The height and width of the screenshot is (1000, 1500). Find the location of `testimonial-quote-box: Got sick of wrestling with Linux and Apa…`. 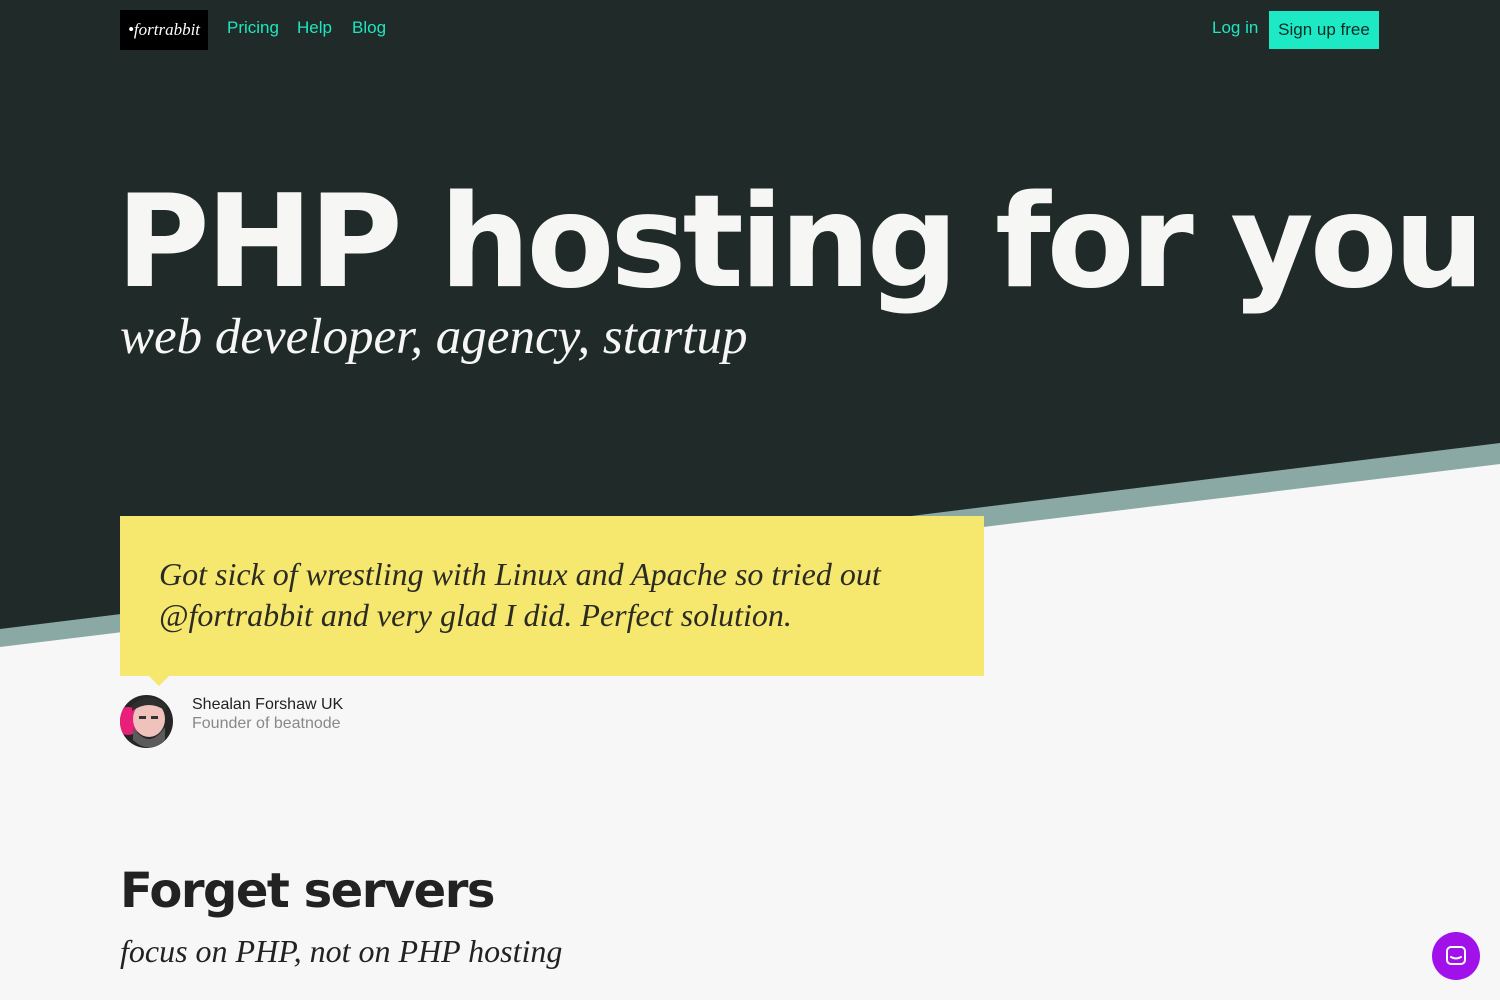

testimonial-quote-box: Got sick of wrestling with Linux and Apa… is located at coordinates (552, 601).